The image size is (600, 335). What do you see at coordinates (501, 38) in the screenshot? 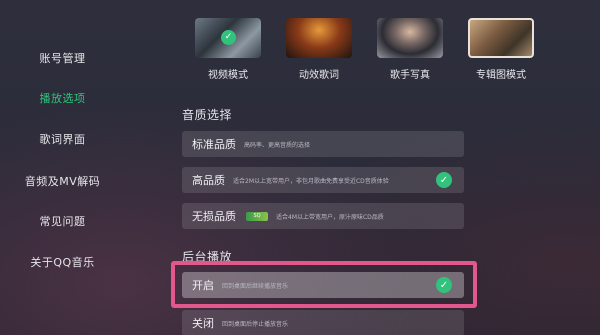
I see `album-art-thumbnail` at bounding box center [501, 38].